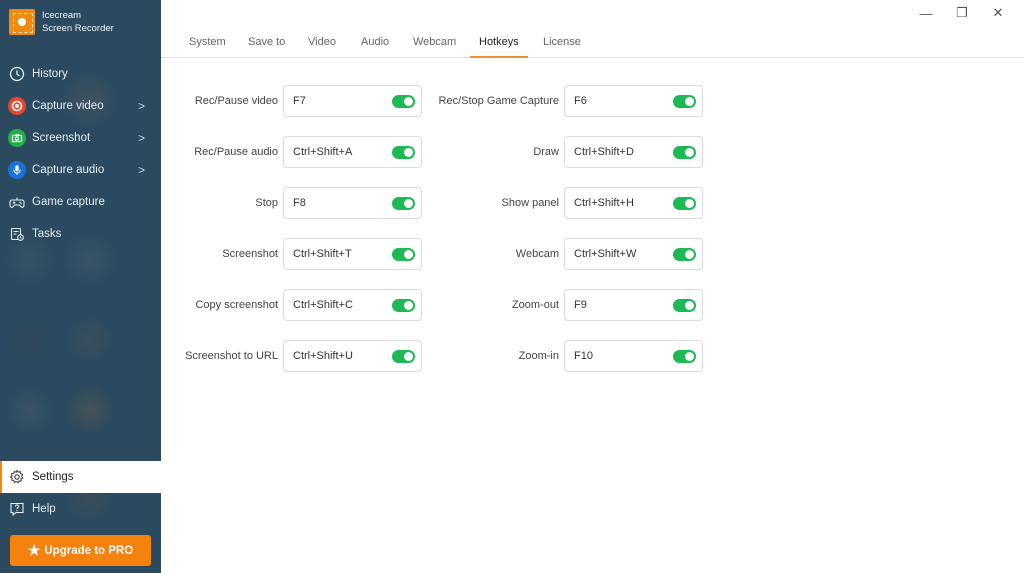 This screenshot has height=573, width=1024. I want to click on restore-button: ❐, so click(962, 13).